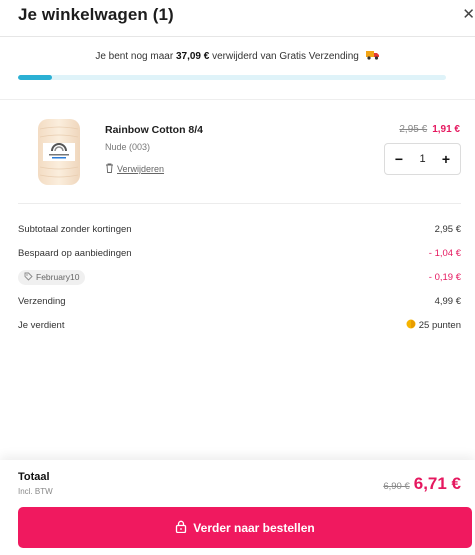 The image size is (475, 555). Describe the element at coordinates (75, 253) in the screenshot. I see `savings-label: Bespaard op aanbiedingen` at that location.